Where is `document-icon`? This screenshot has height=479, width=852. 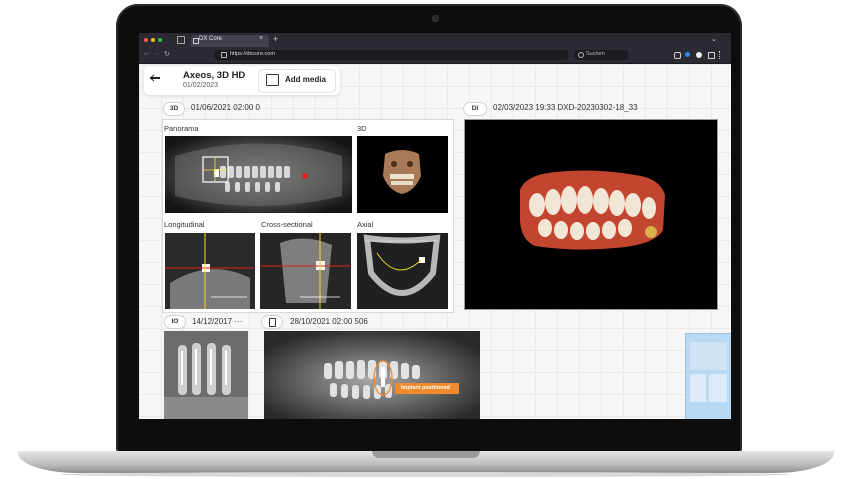
document-icon is located at coordinates (272, 322).